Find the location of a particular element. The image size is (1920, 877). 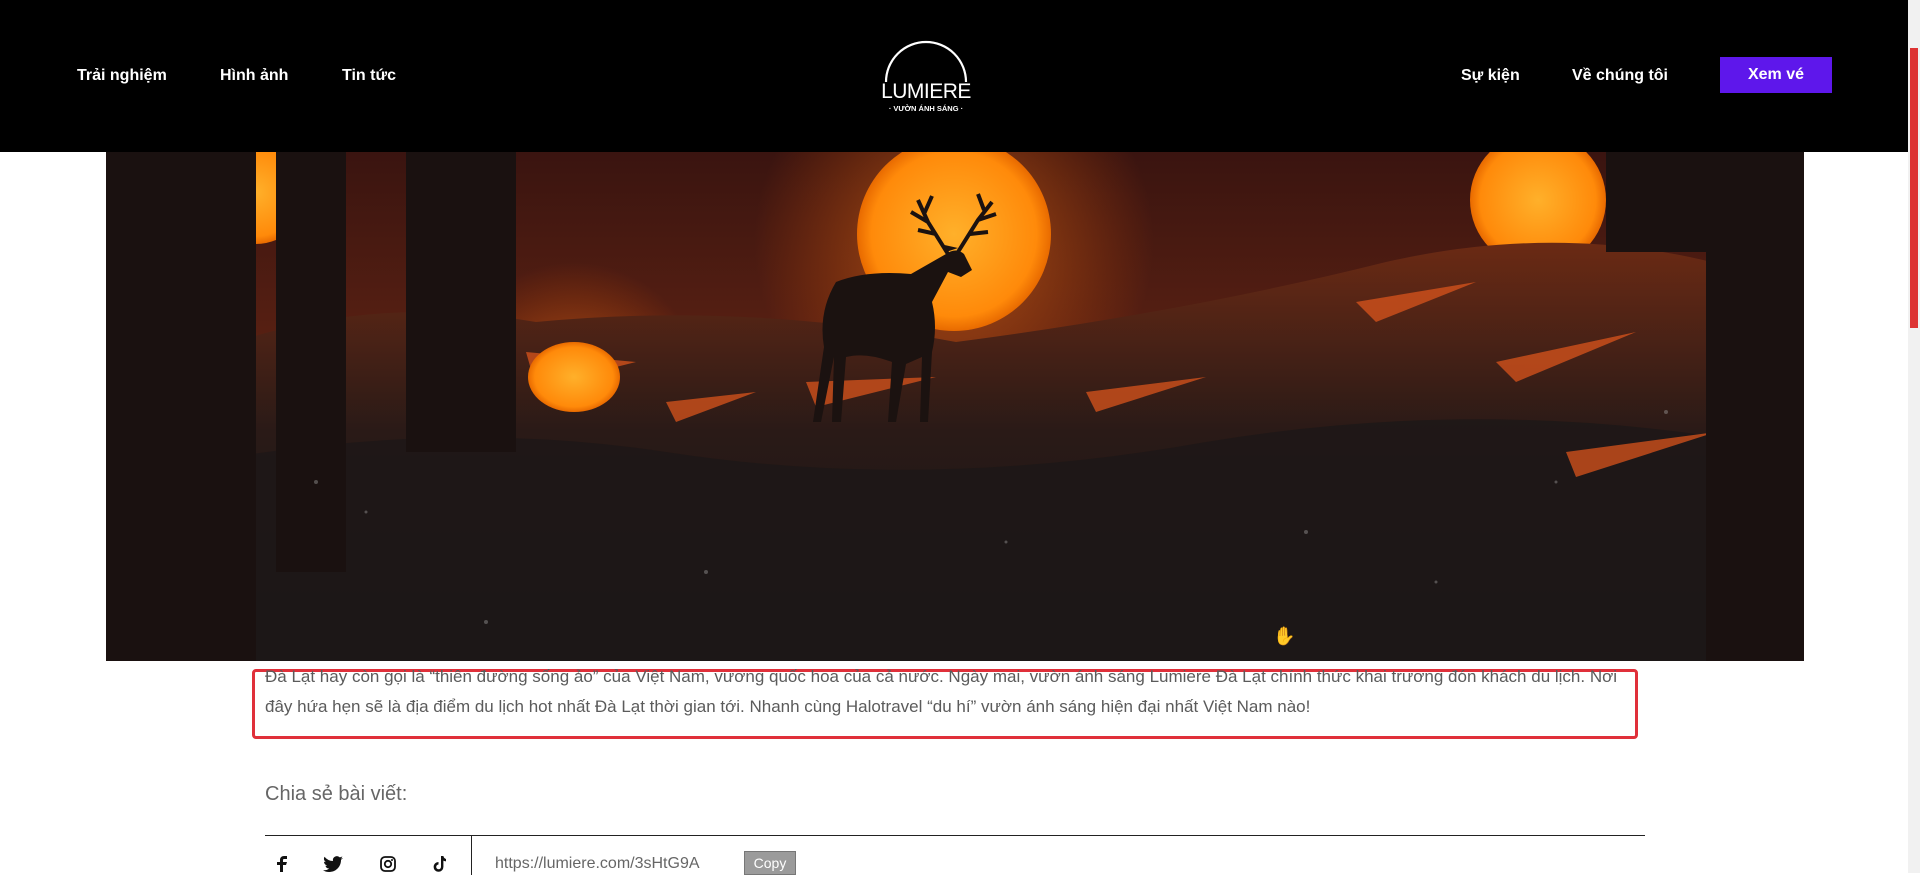

nav-item-trai-nghiem: Trải nghiệm is located at coordinates (122, 76).